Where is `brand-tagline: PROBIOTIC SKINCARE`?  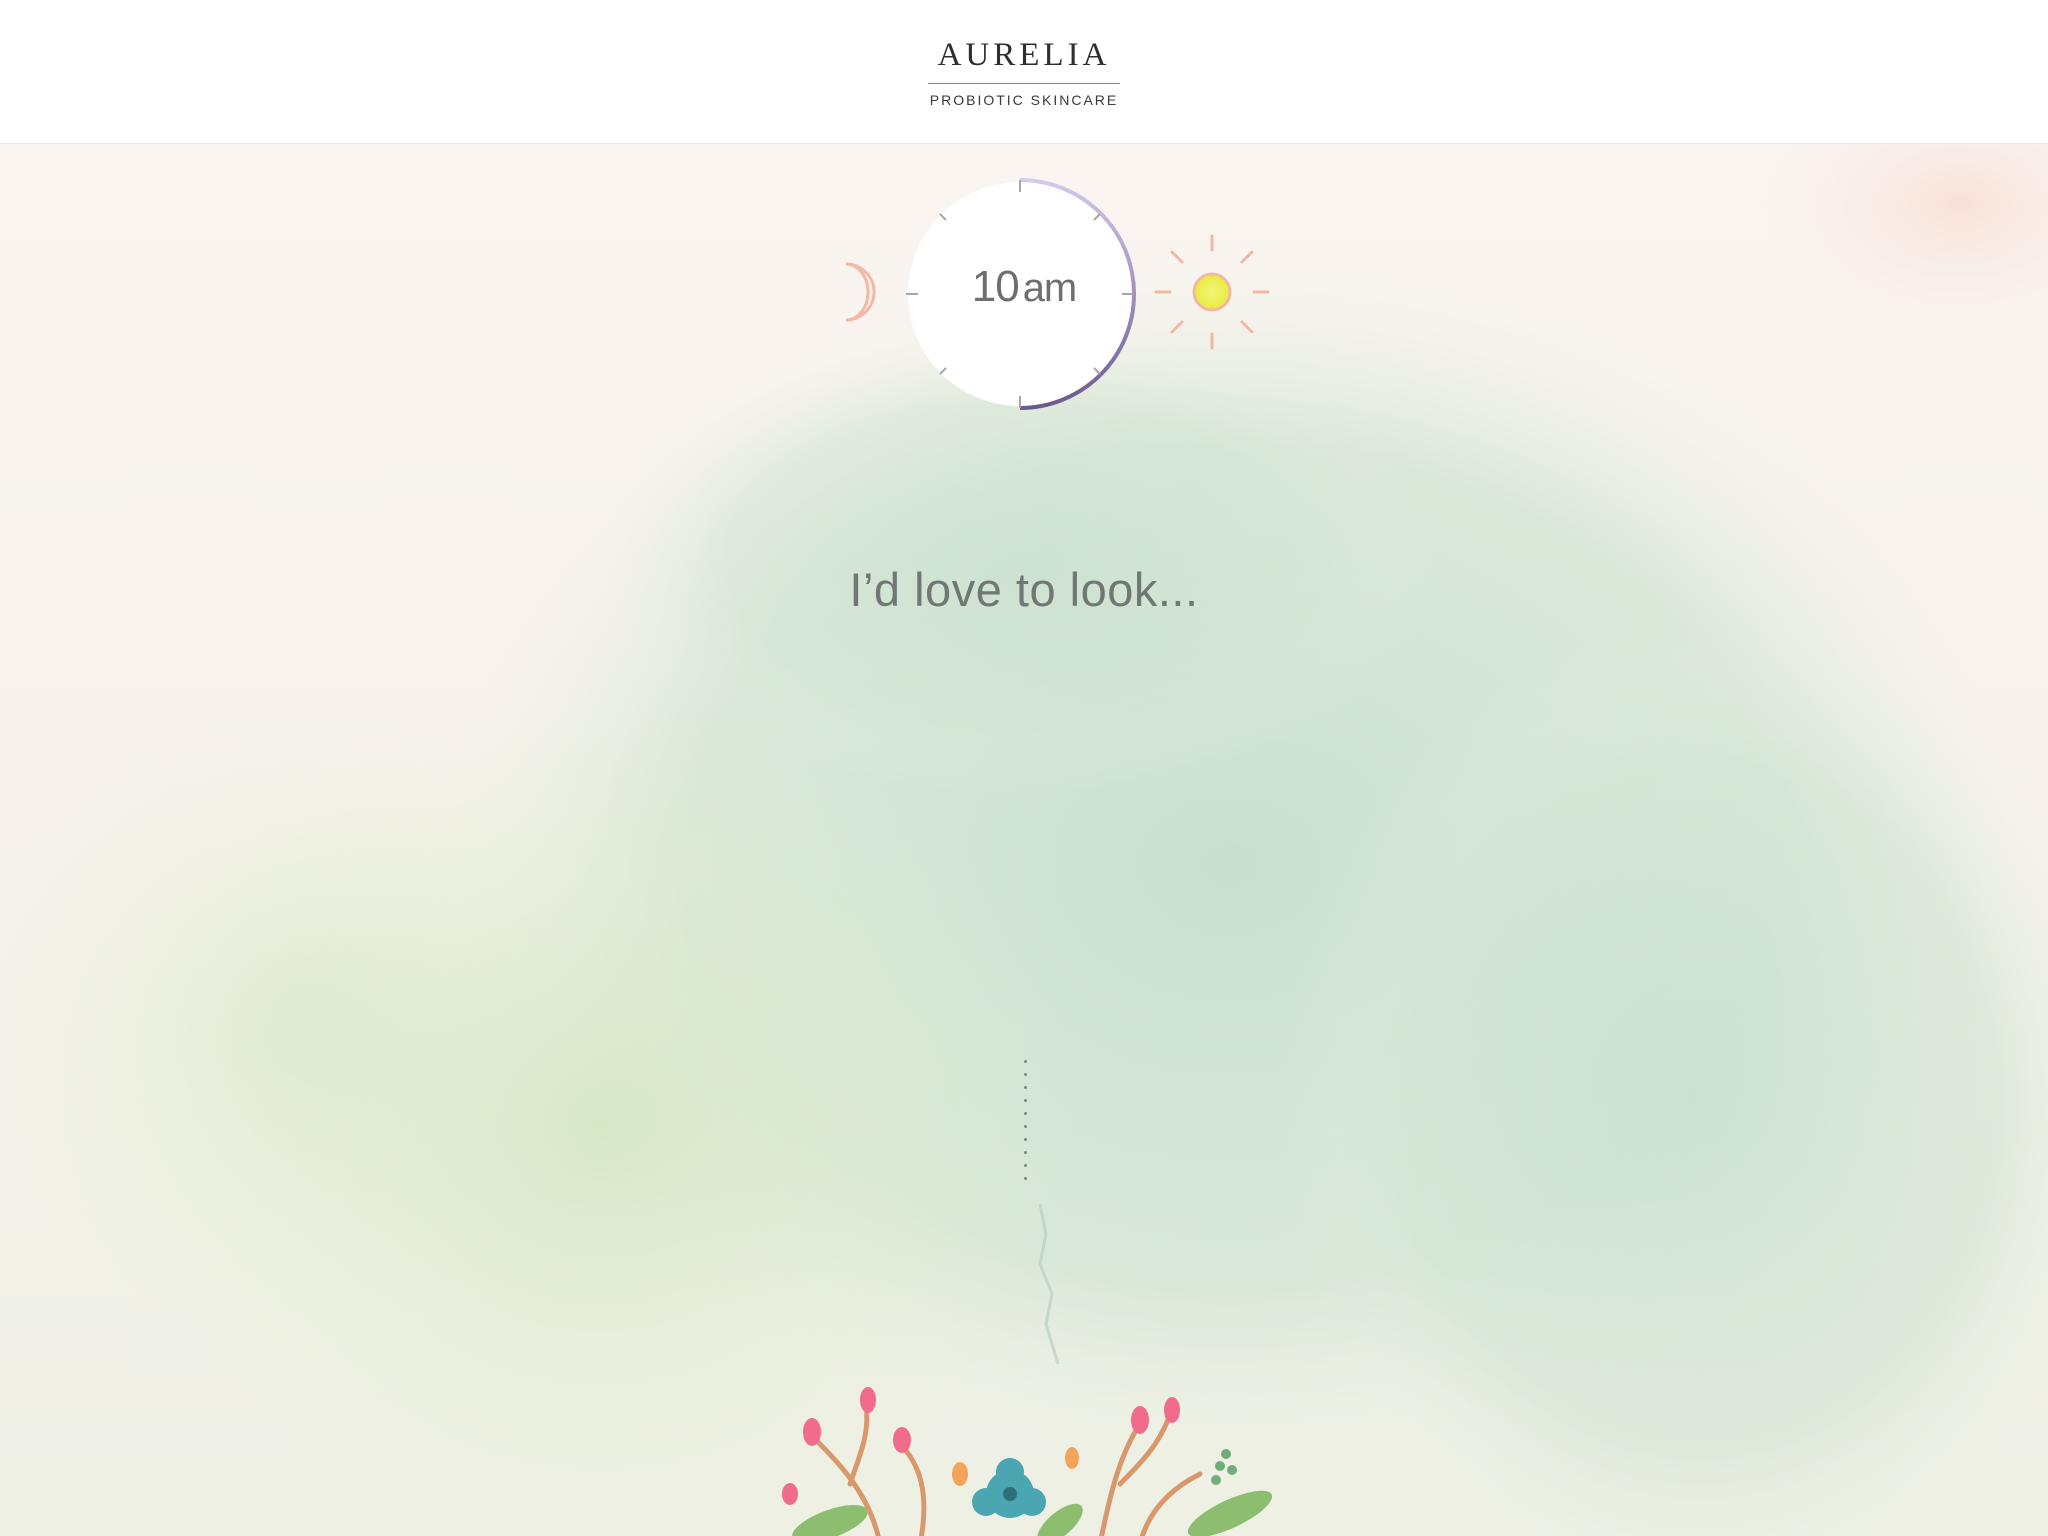
brand-tagline: PROBIOTIC SKINCARE is located at coordinates (1024, 100).